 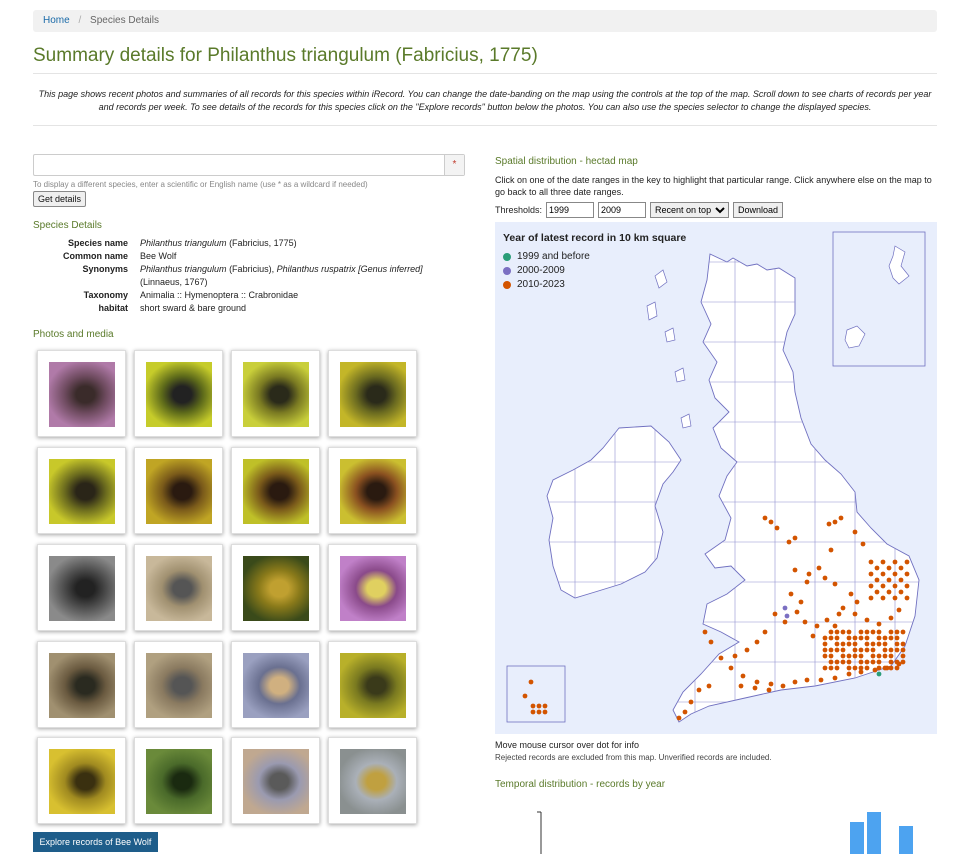 What do you see at coordinates (239, 165) in the screenshot?
I see `species-search-input` at bounding box center [239, 165].